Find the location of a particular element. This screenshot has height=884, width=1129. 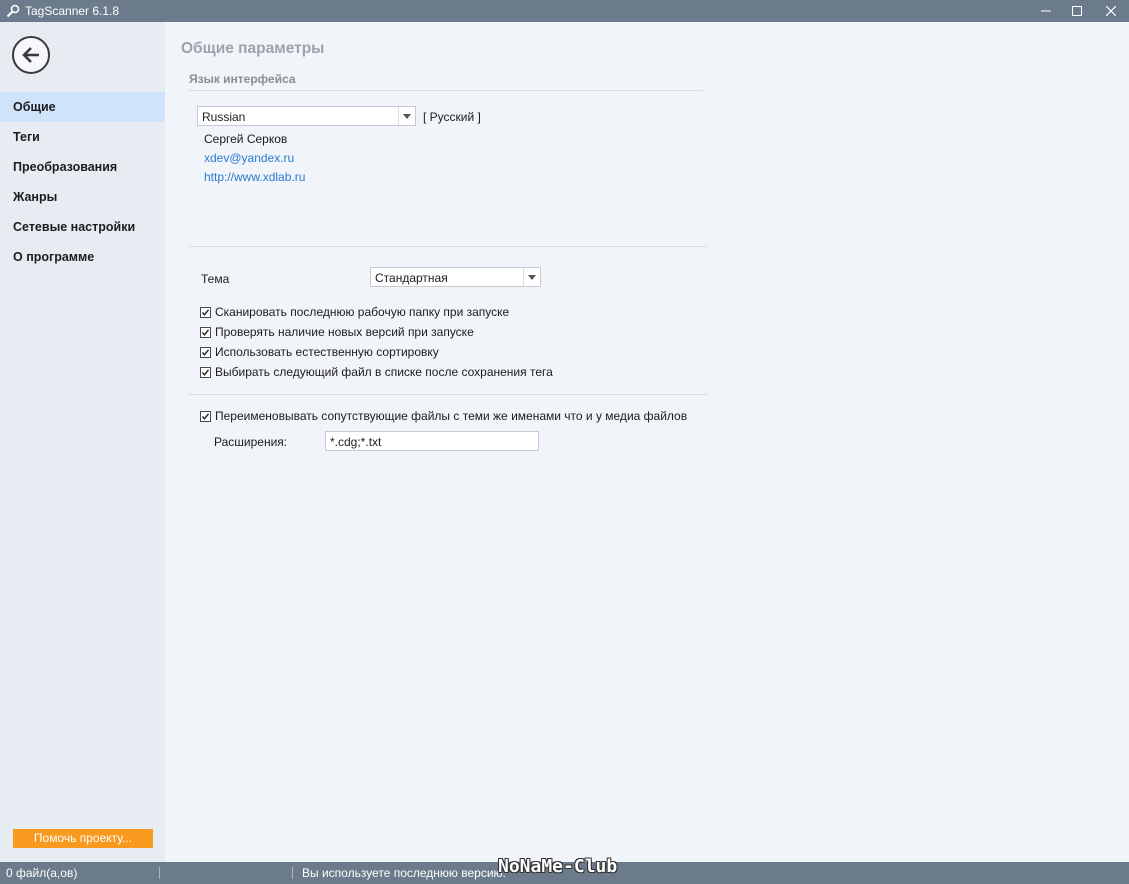

language-value: Russian is located at coordinates (224, 117).